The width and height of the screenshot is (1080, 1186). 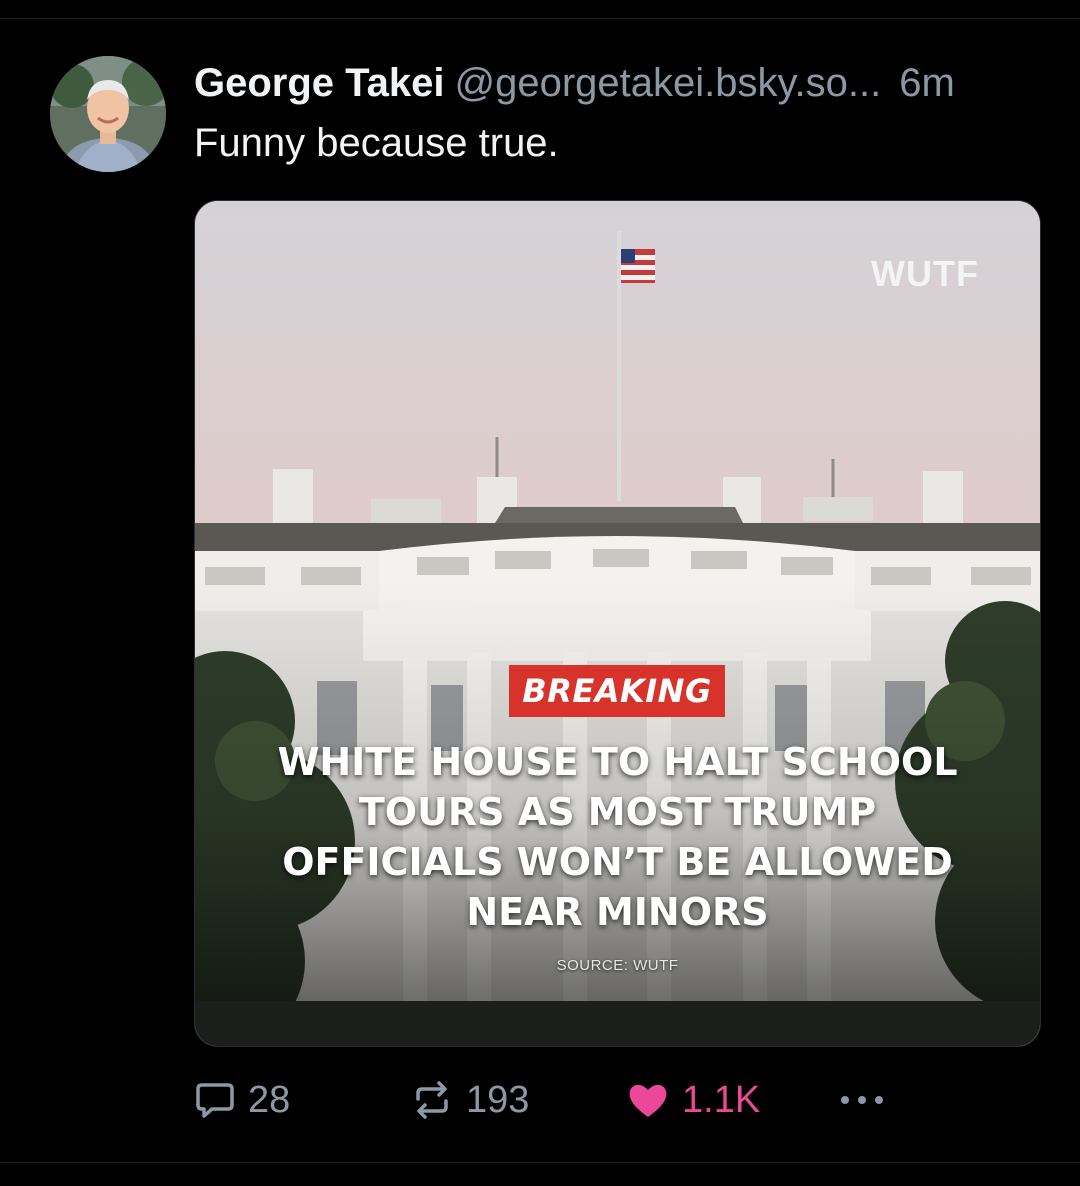 What do you see at coordinates (721, 1099) in the screenshot?
I see `like-count: 1.1K` at bounding box center [721, 1099].